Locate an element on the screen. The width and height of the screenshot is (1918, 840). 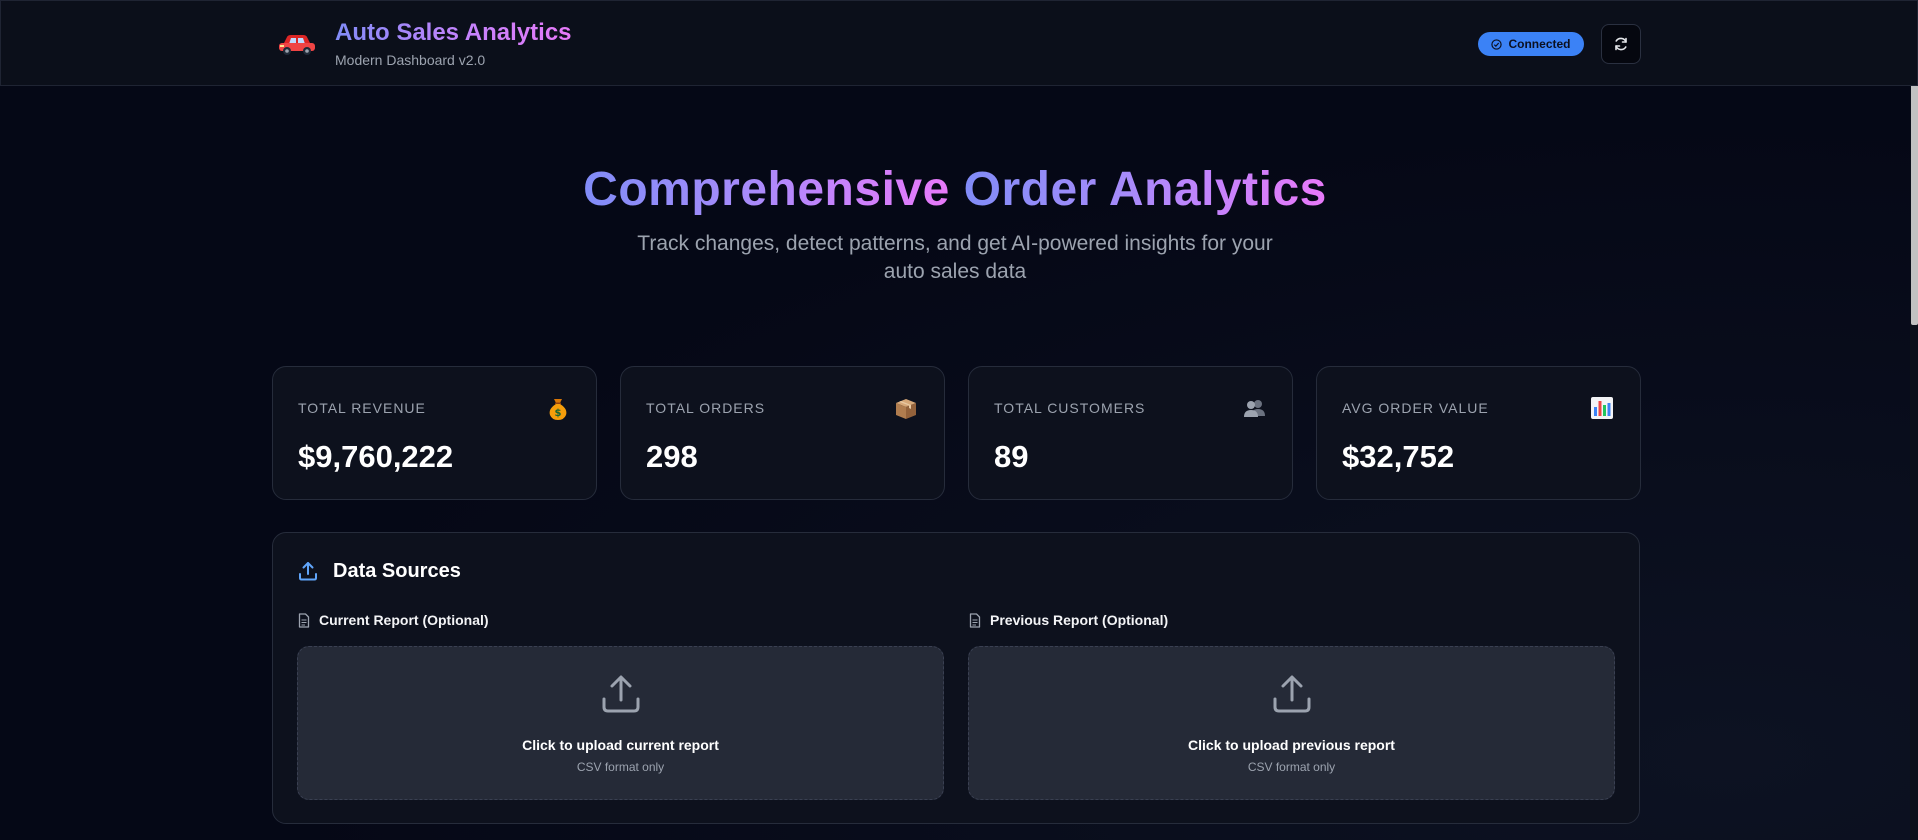
stat-card-avg-order-value: AVG ORDER VALUE $32,752 is located at coordinates (1478, 433).